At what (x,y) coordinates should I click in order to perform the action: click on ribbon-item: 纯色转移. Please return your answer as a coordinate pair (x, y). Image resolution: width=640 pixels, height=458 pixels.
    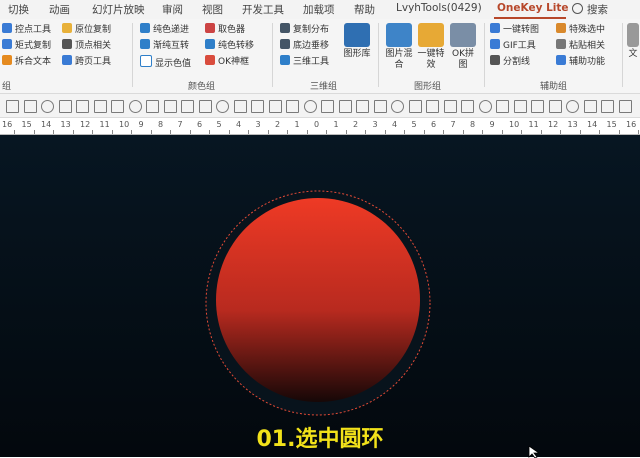
    Looking at the image, I should click on (229, 46).